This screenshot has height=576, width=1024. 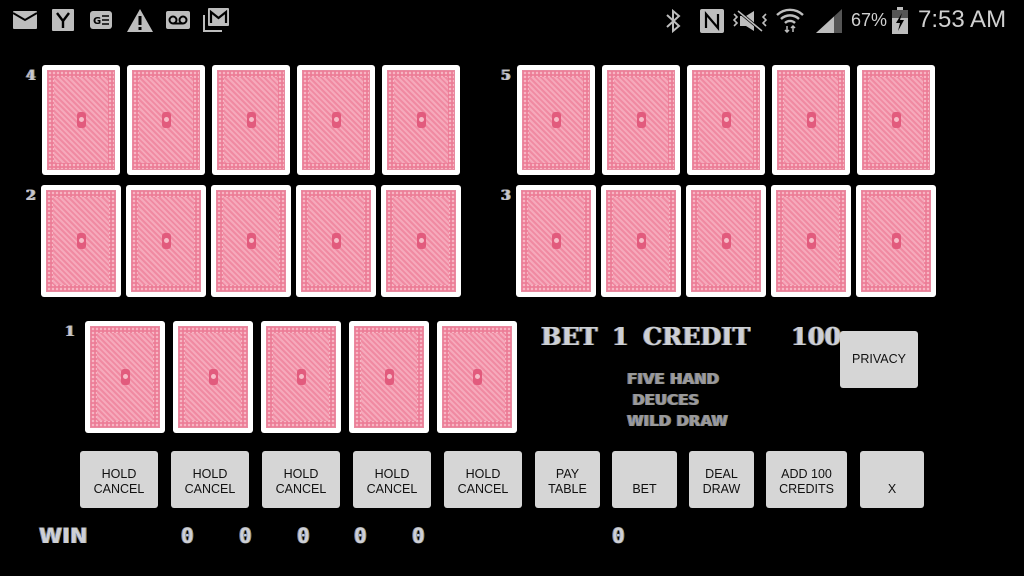 I want to click on credit-label: CREDIT, so click(x=697, y=336).